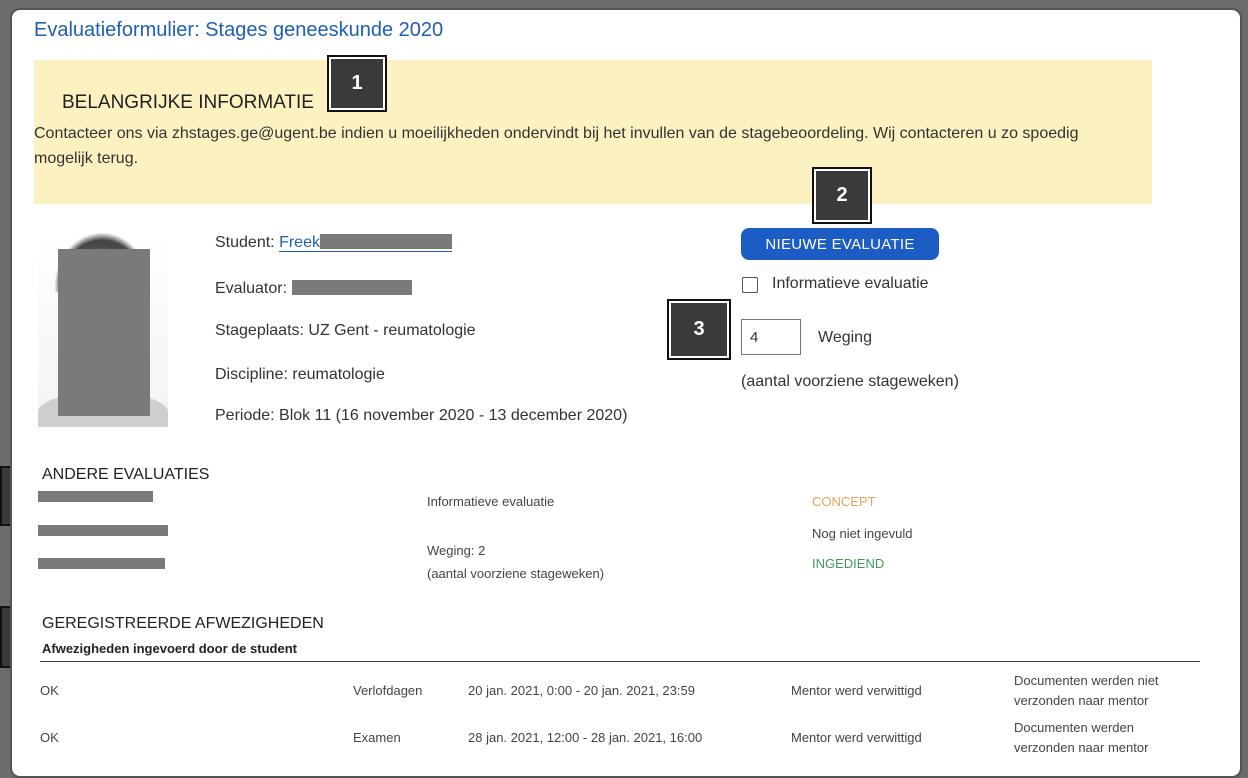 This screenshot has width=1248, height=778. I want to click on absence-1-period: 20 jan. 2021, 0:00 - 20 jan. 2021, 23:59, so click(581, 690).